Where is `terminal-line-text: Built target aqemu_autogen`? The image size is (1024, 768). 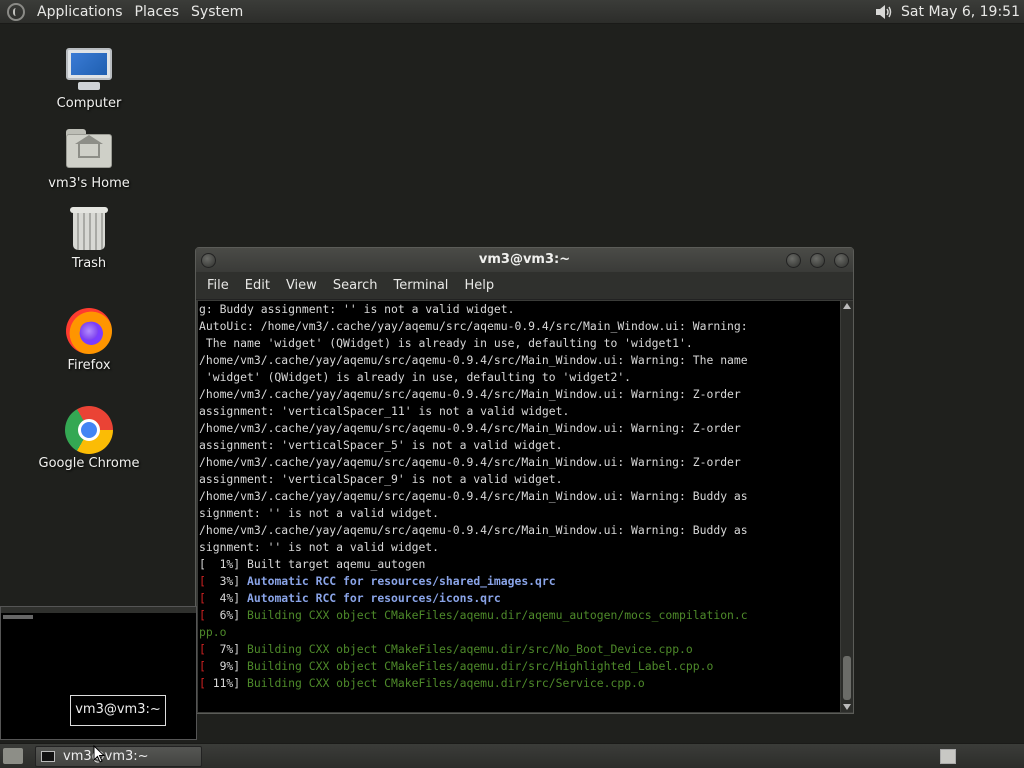 terminal-line-text: Built target aqemu_autogen is located at coordinates (336, 564).